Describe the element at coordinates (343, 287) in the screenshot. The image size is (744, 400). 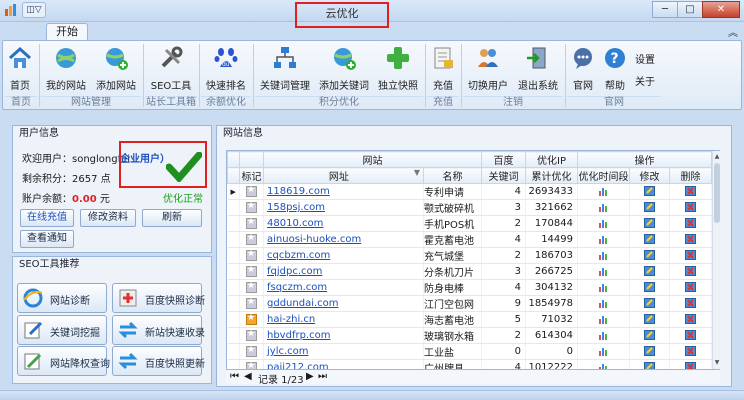
I see `row-url: fsqczm.com` at that location.